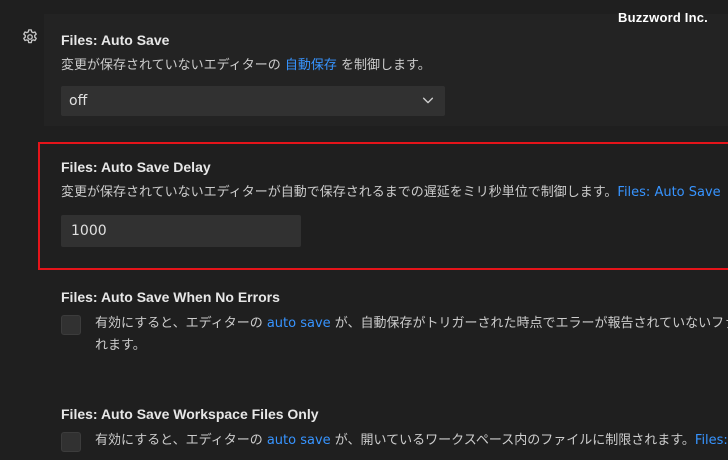 The image size is (728, 460). I want to click on auto-save-when-no-errors-checkbox, so click(71, 325).